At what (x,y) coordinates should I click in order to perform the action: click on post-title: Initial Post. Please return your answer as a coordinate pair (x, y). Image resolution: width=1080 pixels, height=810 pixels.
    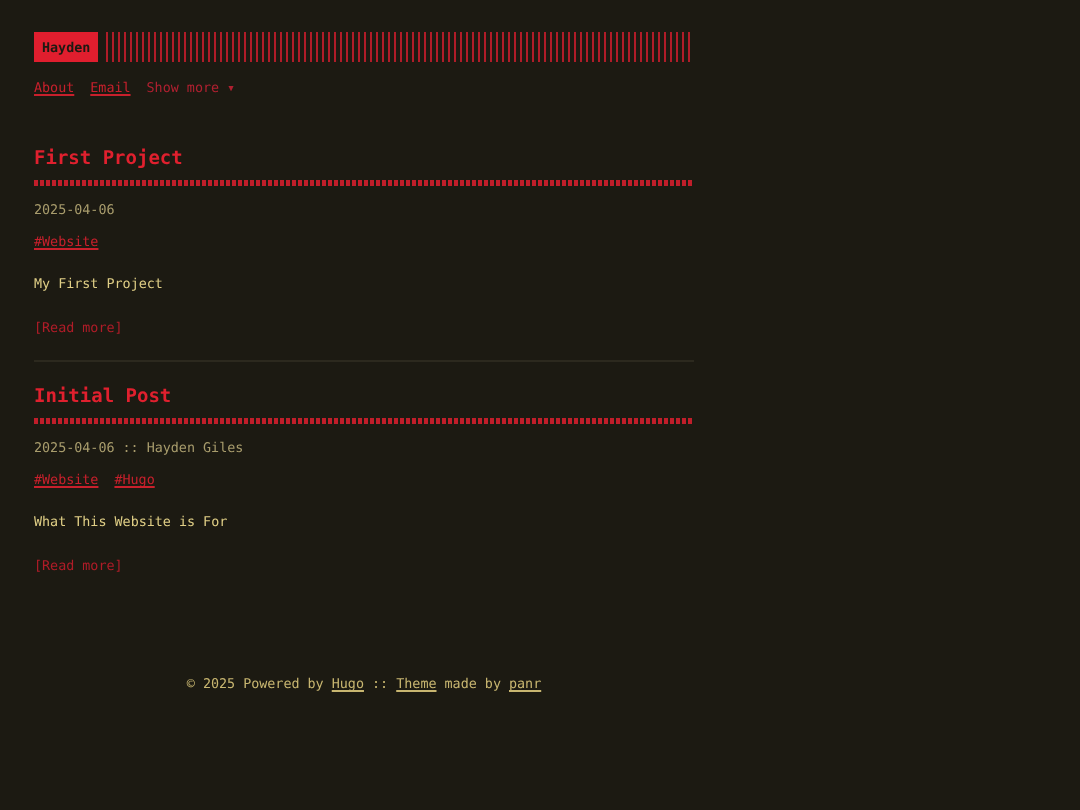
    Looking at the image, I should click on (103, 397).